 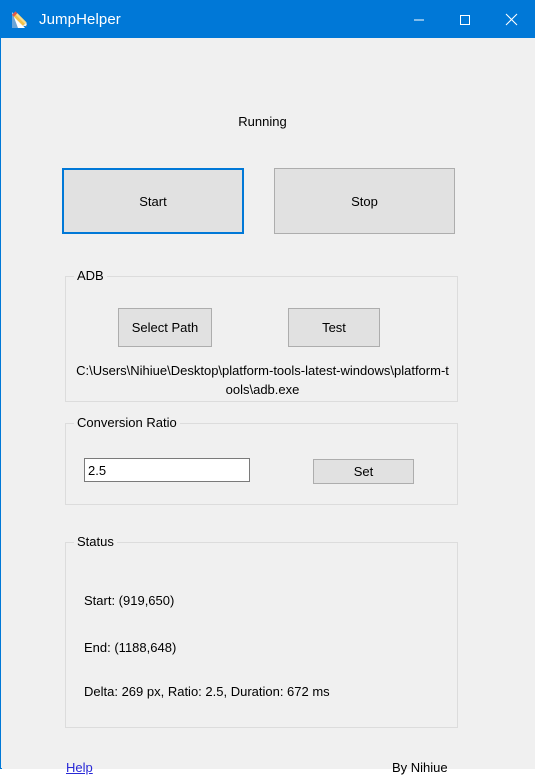 I want to click on author-label: By Nihiue, so click(x=420, y=767).